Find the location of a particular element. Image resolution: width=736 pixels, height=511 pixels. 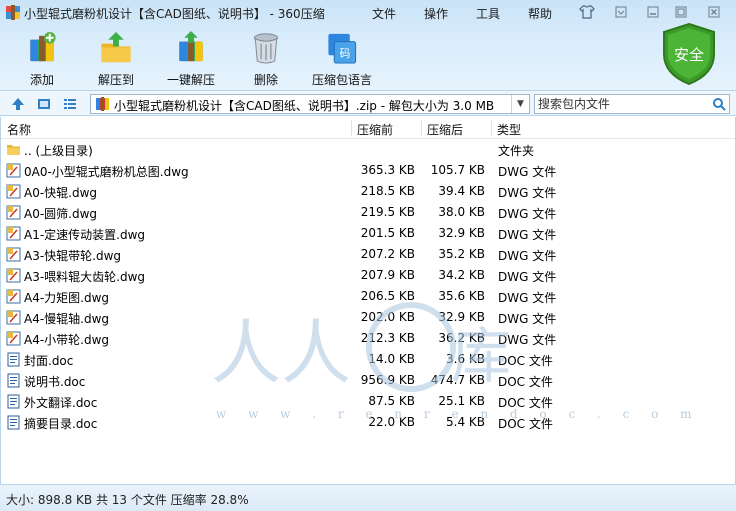

file-row: A3-快辊带轮.dwg 207.2 KB 35.2 KB DWG 文件 is located at coordinates (368, 254).